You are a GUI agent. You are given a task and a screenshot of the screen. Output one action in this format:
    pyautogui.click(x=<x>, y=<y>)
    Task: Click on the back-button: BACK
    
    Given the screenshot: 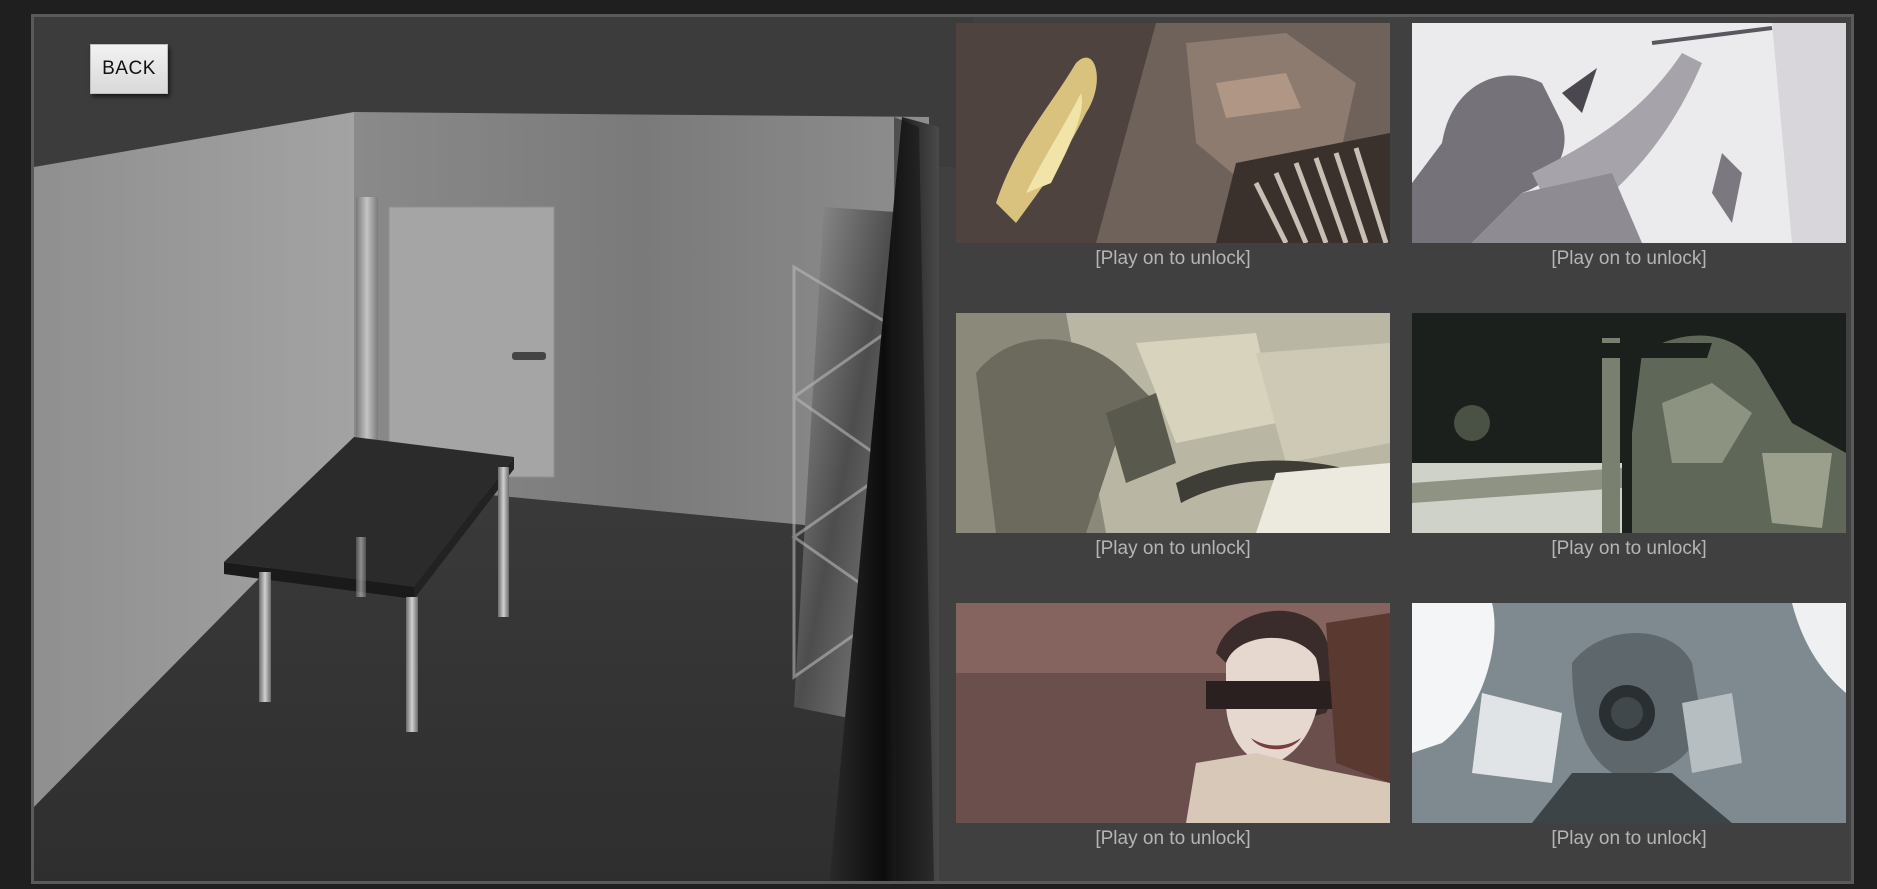 What is the action you would take?
    pyautogui.click(x=129, y=69)
    